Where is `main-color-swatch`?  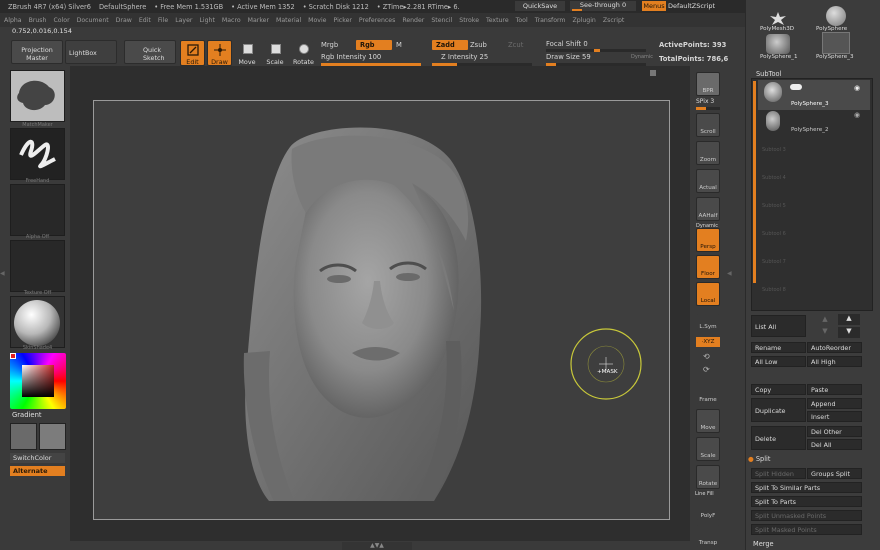
main-color-swatch is located at coordinates (13, 356).